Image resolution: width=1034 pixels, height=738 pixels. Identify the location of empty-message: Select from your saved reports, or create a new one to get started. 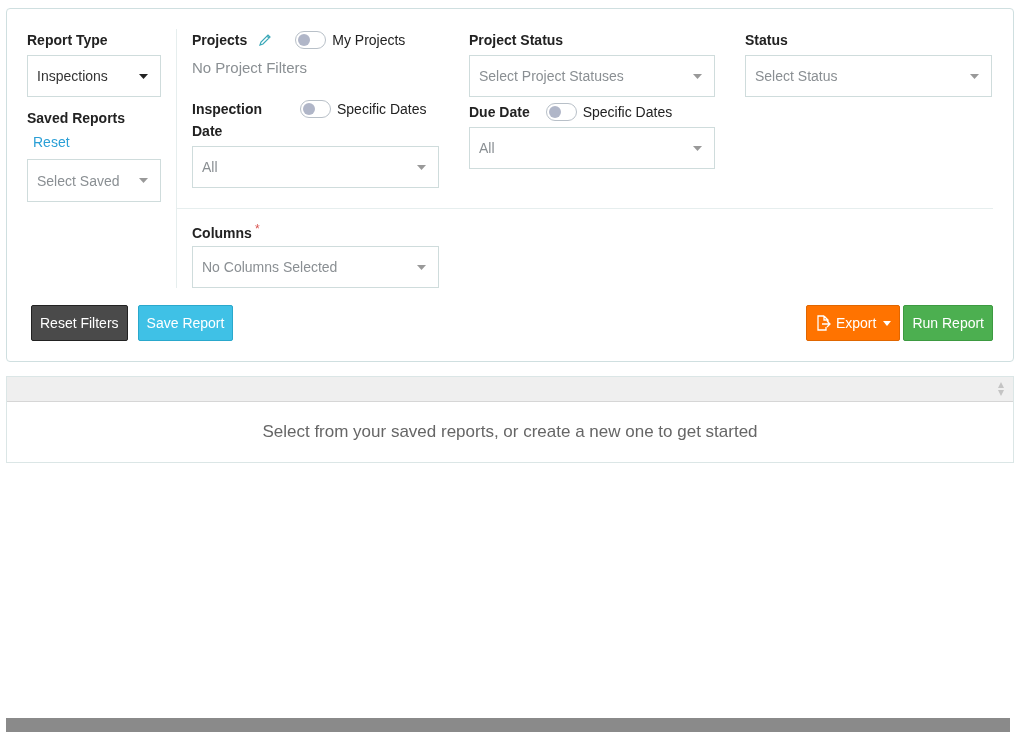
(510, 432).